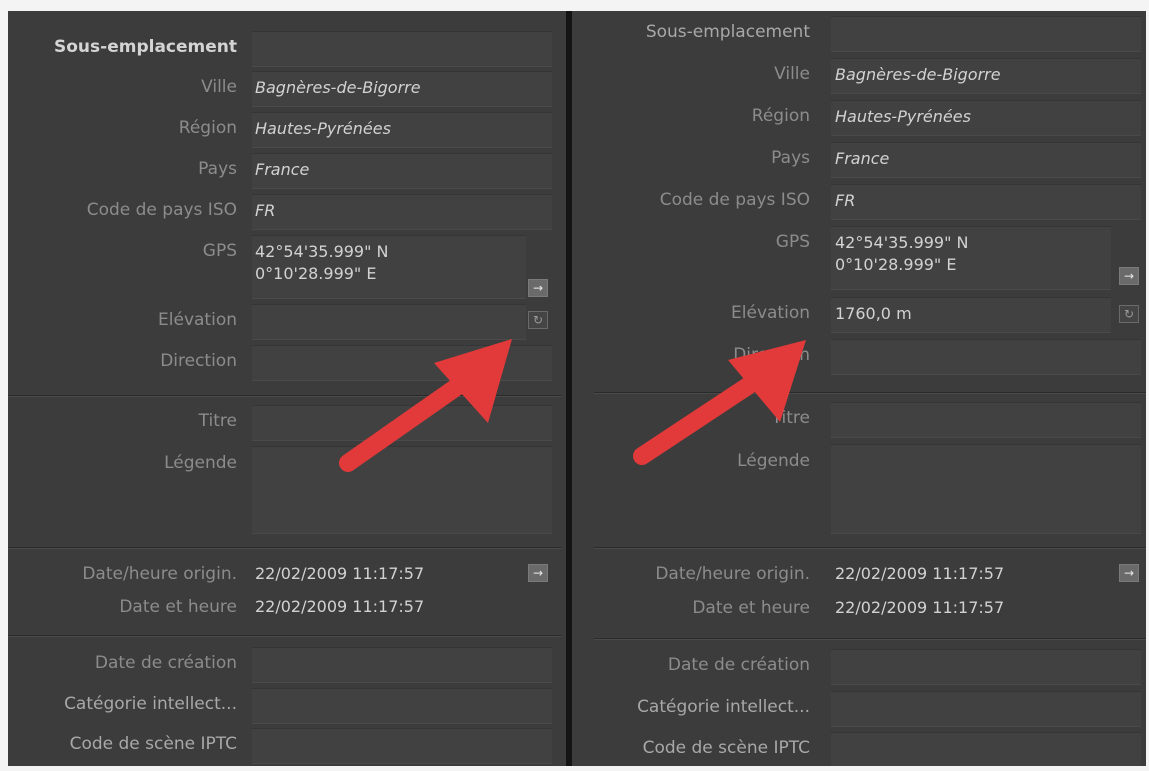 The image size is (1149, 771). Describe the element at coordinates (873, 313) in the screenshot. I see `elevation-value: 1760,0 m` at that location.